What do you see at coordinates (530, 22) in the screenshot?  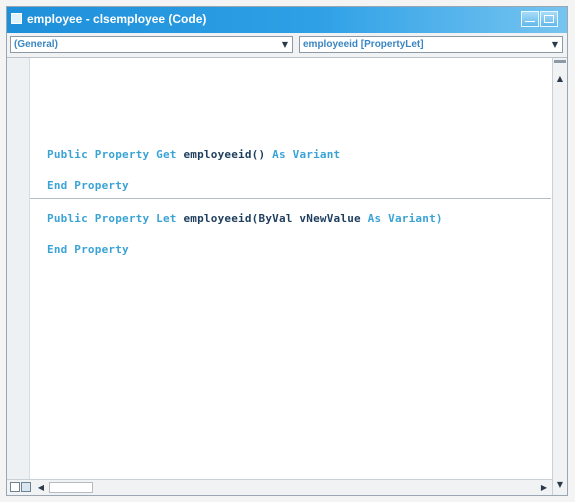 I see `minimize-icon` at bounding box center [530, 22].